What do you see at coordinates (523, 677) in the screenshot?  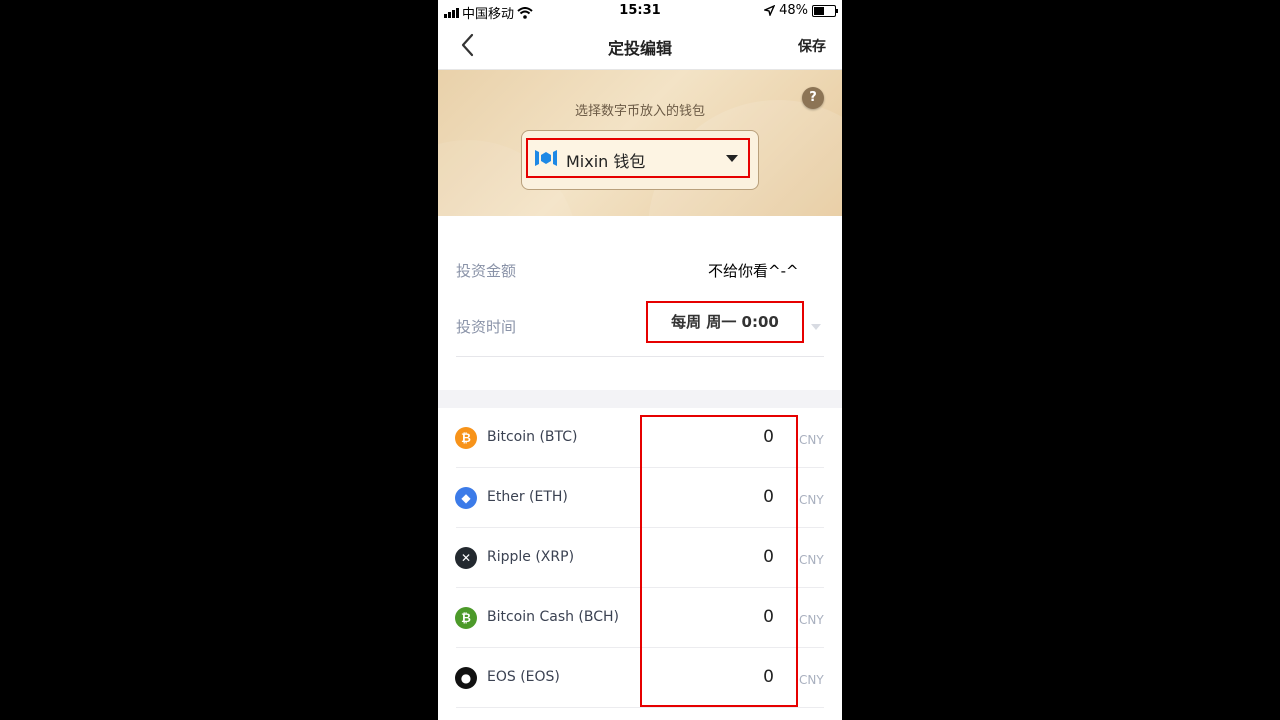 I see `coin-name: EOS (EOS)` at bounding box center [523, 677].